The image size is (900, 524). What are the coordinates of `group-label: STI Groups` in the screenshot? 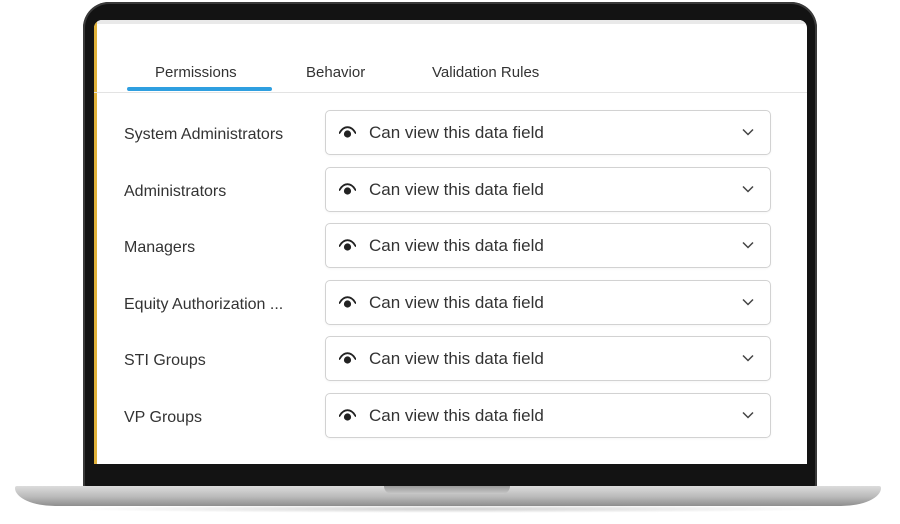 It's located at (165, 360).